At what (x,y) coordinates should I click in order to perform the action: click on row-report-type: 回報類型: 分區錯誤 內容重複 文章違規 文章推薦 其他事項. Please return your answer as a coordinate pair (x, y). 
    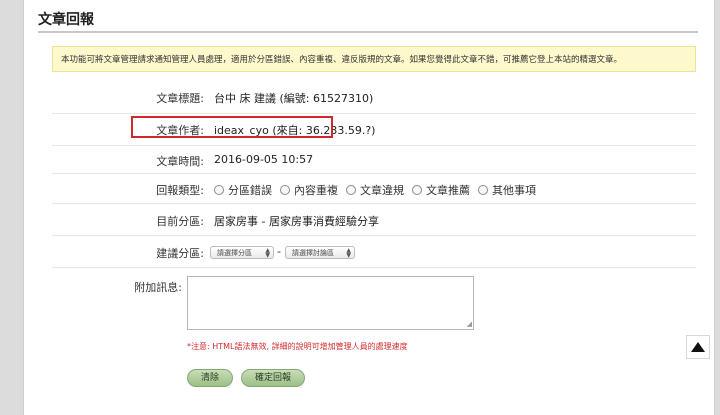
    Looking at the image, I should click on (374, 188).